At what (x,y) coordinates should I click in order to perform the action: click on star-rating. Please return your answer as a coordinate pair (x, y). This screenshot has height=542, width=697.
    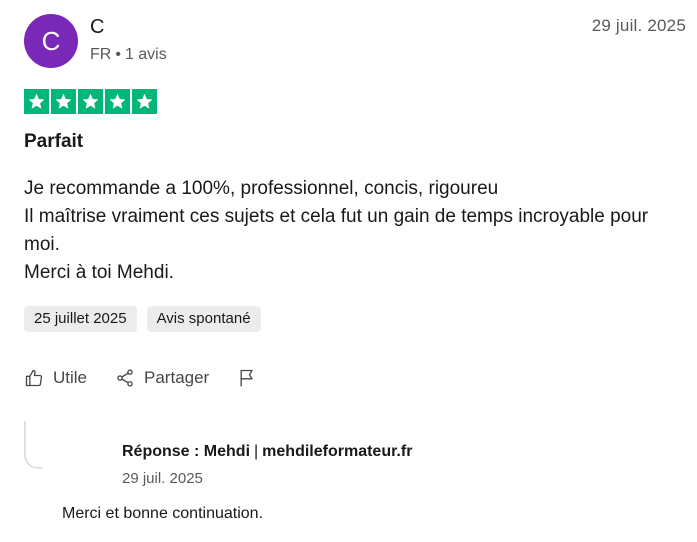
    Looking at the image, I should click on (90, 101).